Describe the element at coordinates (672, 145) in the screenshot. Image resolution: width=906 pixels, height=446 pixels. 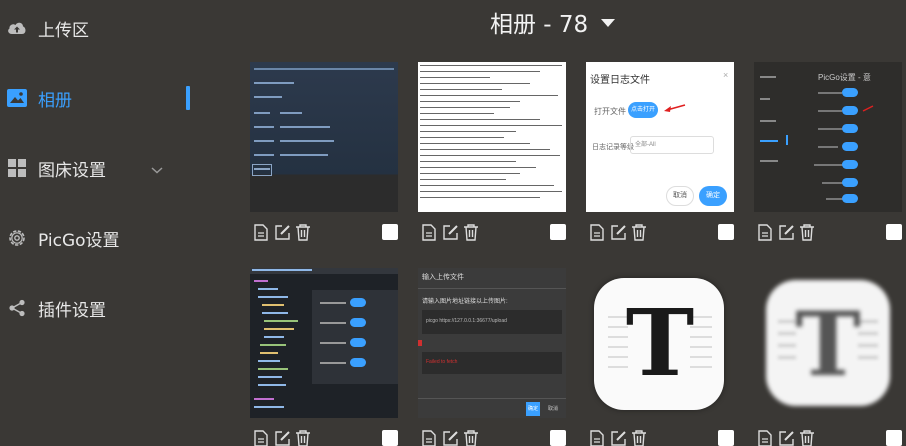
I see `thumb-select: 全部-All` at that location.